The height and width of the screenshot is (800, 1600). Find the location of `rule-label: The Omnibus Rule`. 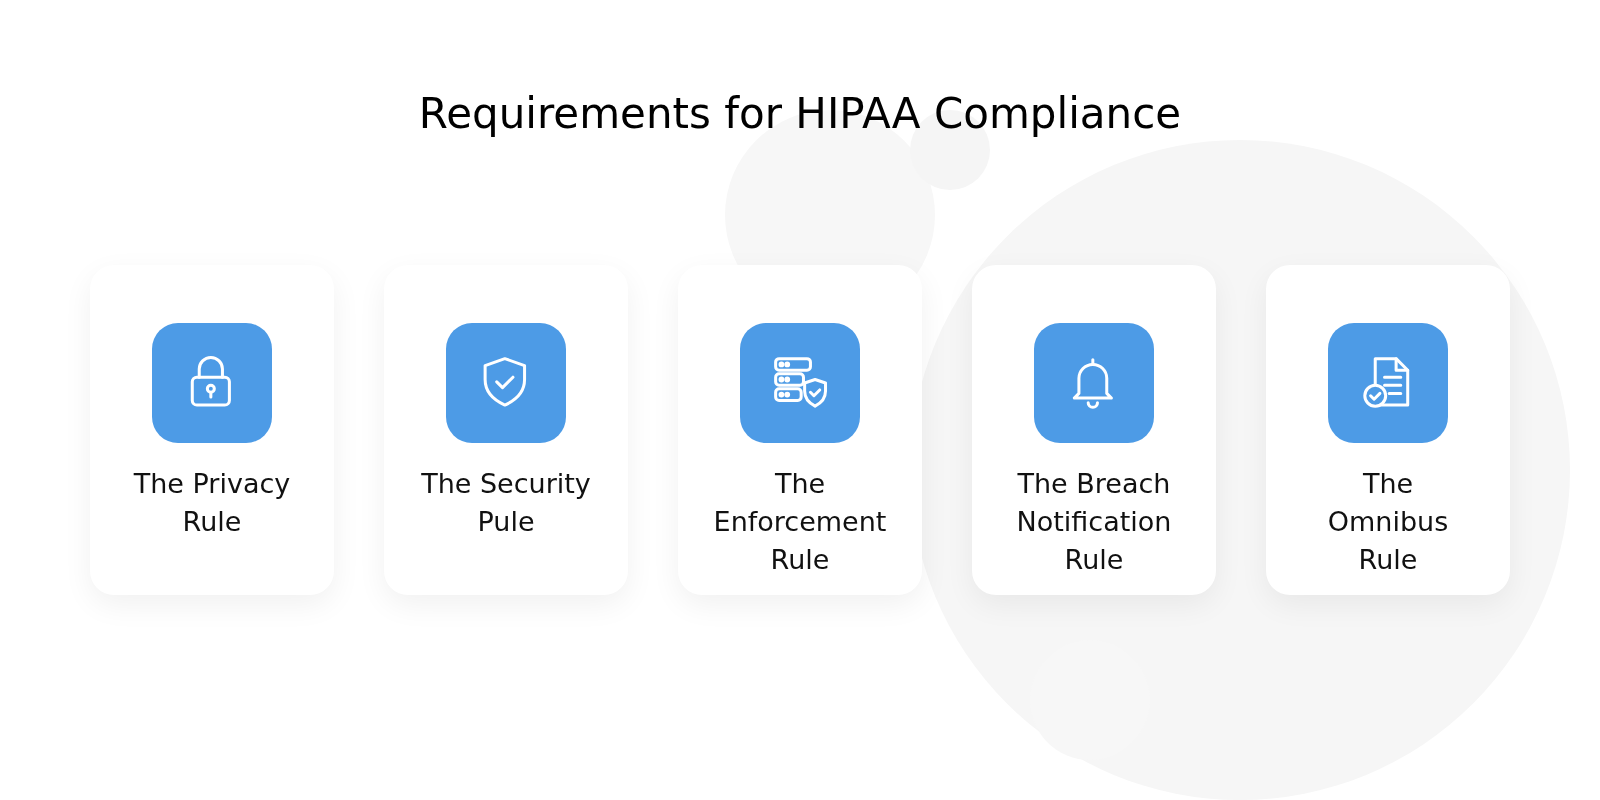

rule-label: The Omnibus Rule is located at coordinates (1388, 522).